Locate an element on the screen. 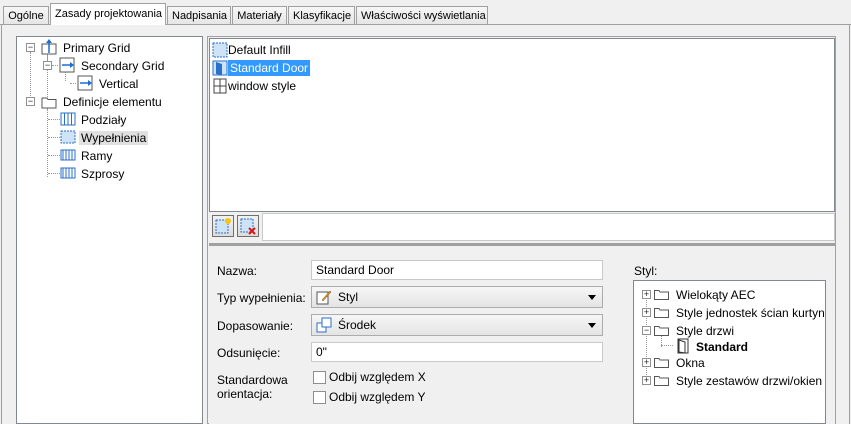 This screenshot has height=424, width=851. primary-grid-icon is located at coordinates (49, 47).